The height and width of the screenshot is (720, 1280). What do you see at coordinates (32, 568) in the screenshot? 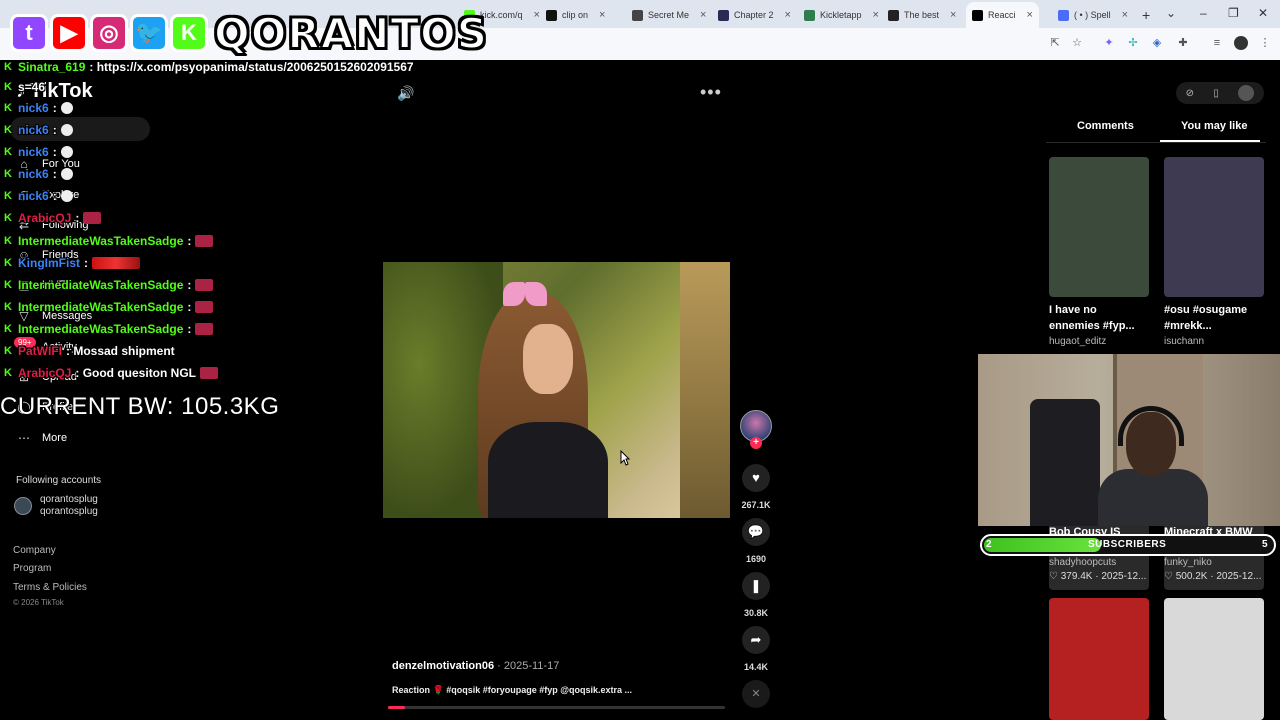
I see `footer-link-program: Program` at bounding box center [32, 568].